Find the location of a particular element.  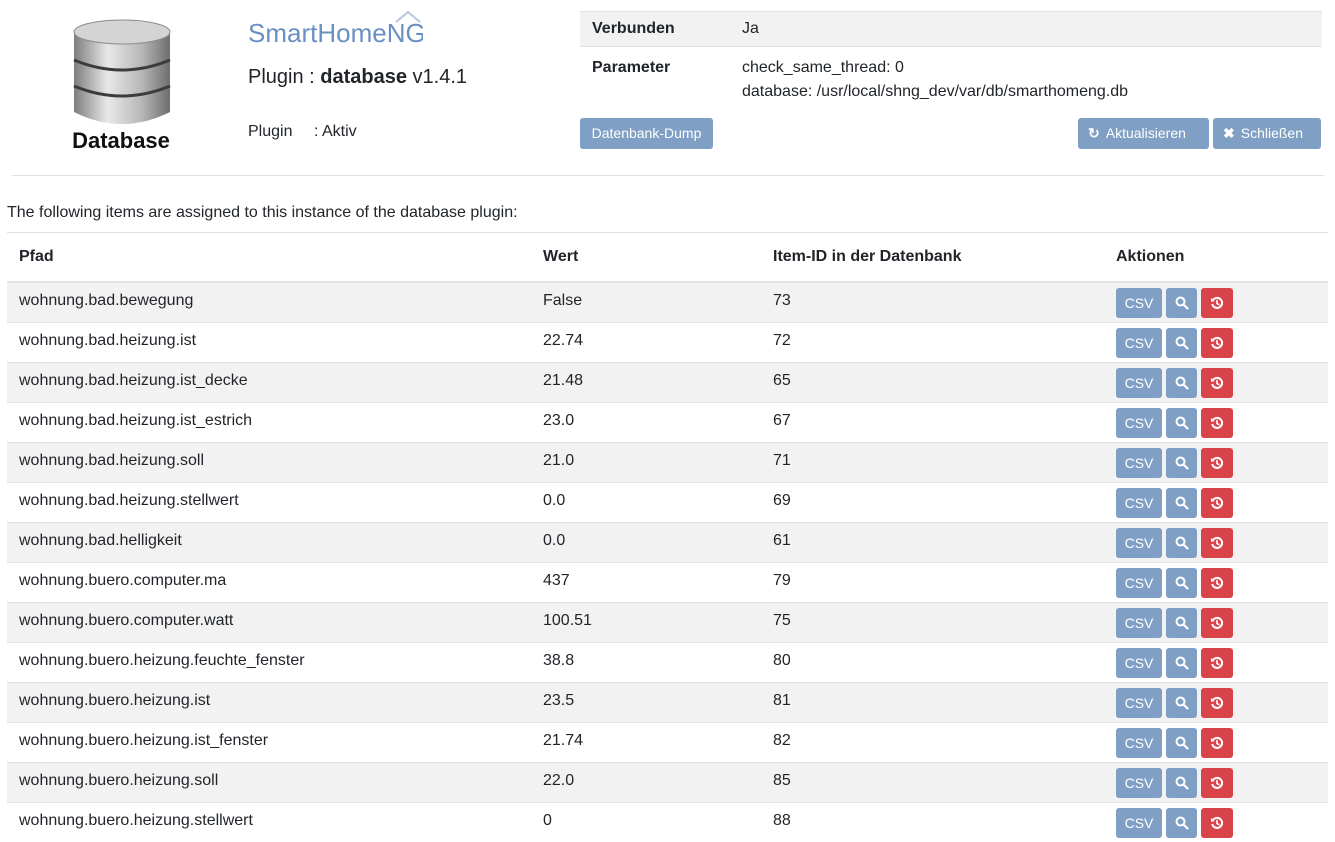

item-path: wohnung.bad.heizung.ist_estrich is located at coordinates (269, 423).